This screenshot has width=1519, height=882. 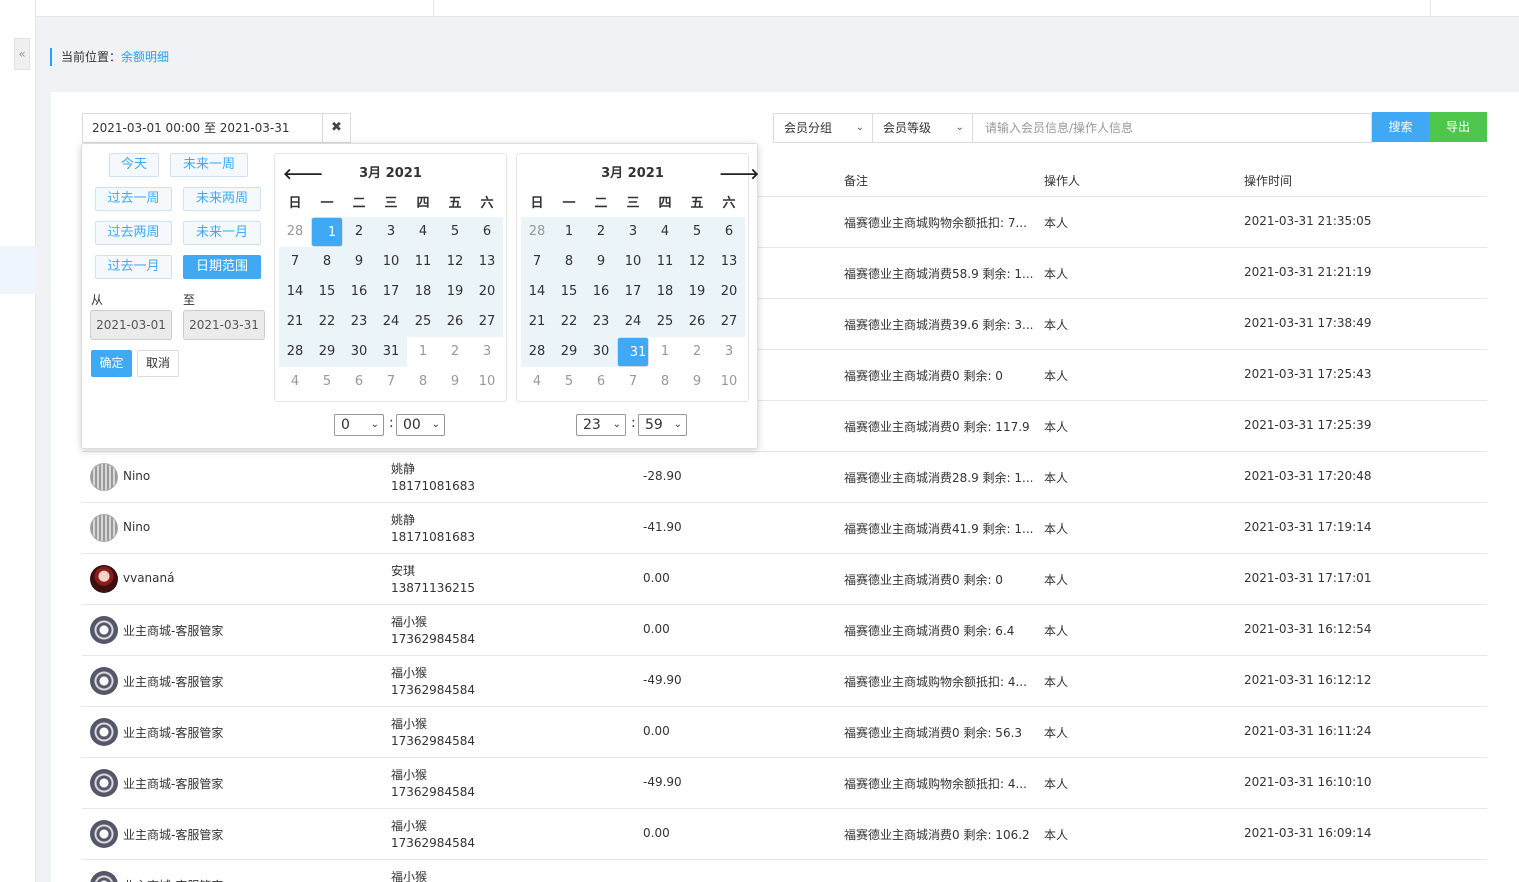 I want to click on quick-today-button: 今天, so click(x=134, y=165).